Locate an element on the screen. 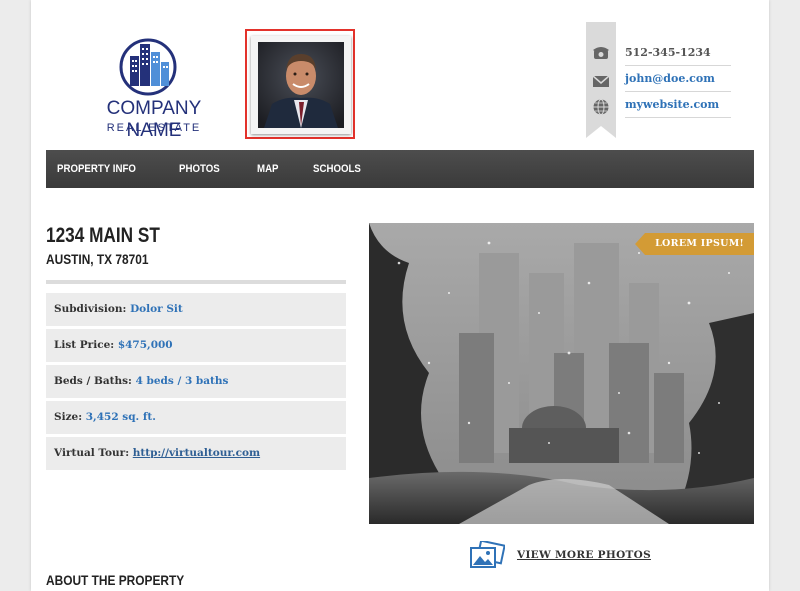 This screenshot has height=591, width=800. about-property-heading: ABOUT THE PROPERTY is located at coordinates (115, 580).